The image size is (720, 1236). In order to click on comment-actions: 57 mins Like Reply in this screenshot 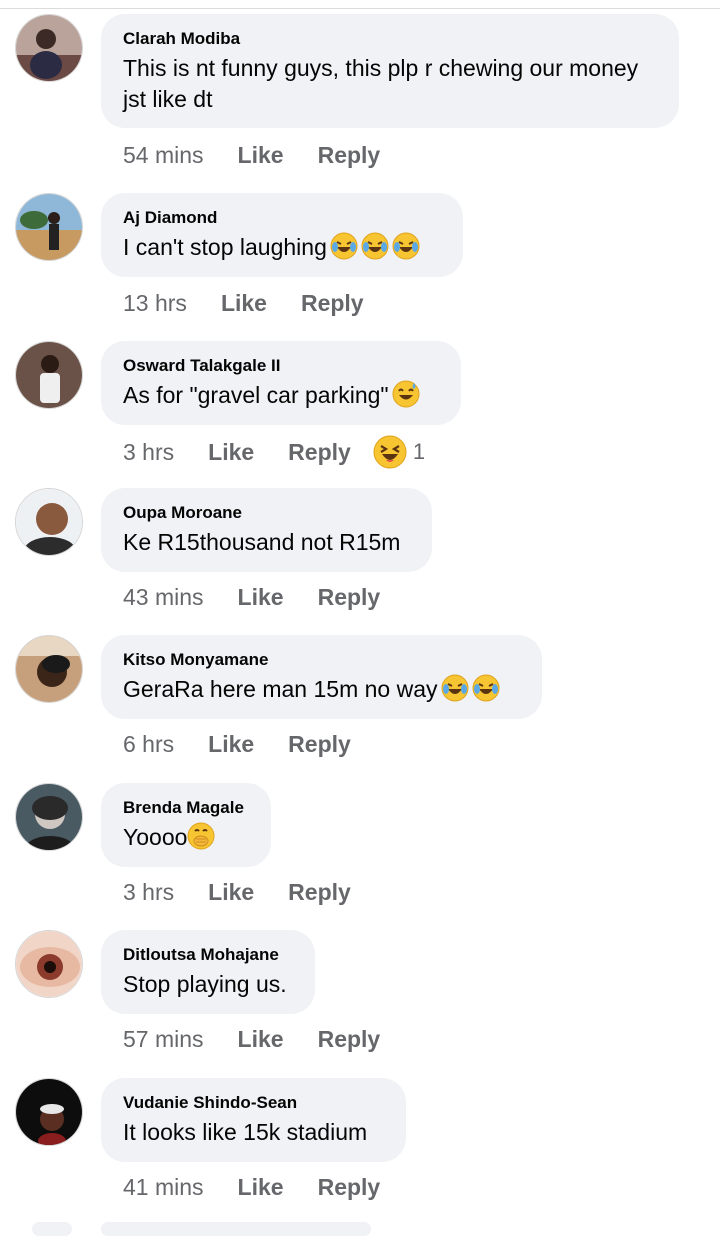, I will do `click(251, 1039)`.